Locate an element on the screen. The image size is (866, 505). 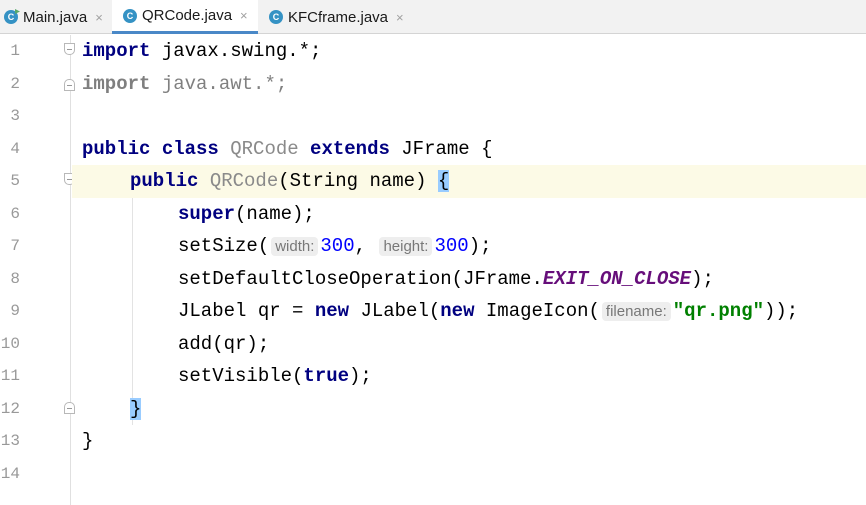
java-class-main-icon: C is located at coordinates (11, 17).